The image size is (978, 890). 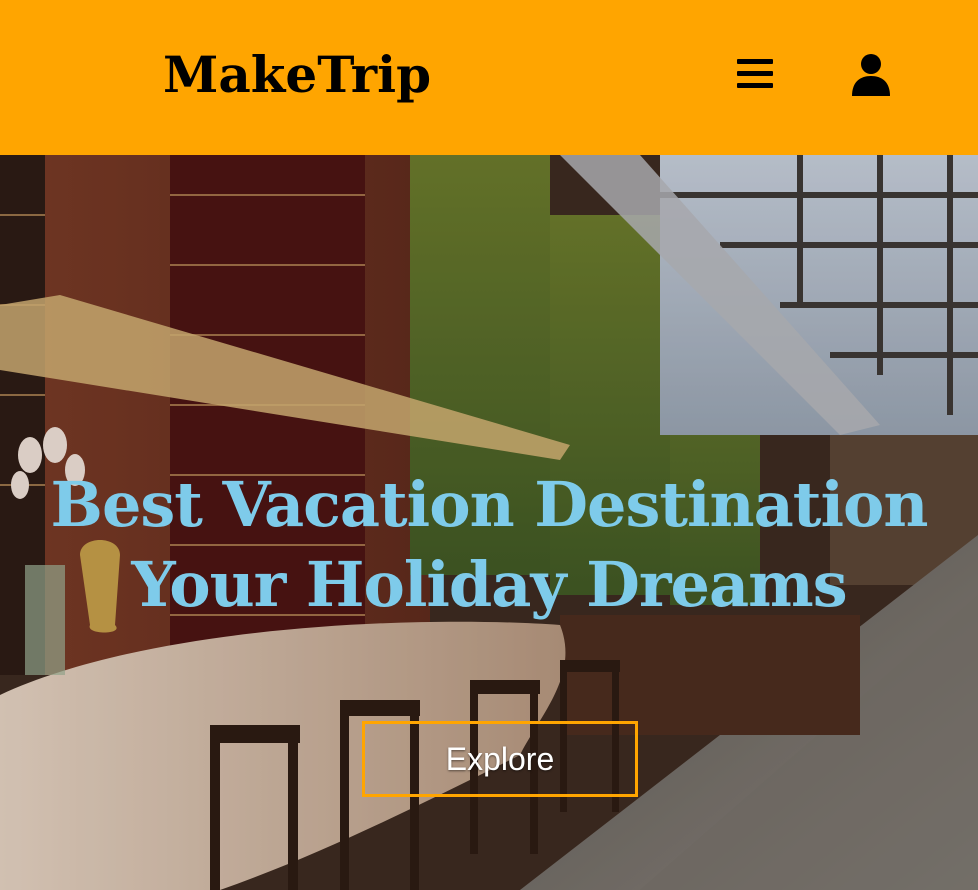 What do you see at coordinates (297, 75) in the screenshot?
I see `site-logo: MakeTrip` at bounding box center [297, 75].